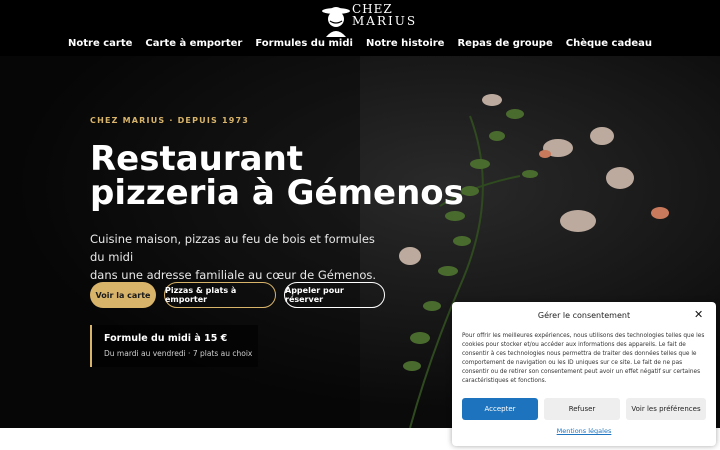  I want to click on nav-item-formules-du-midi: Formules du midi, so click(304, 43).